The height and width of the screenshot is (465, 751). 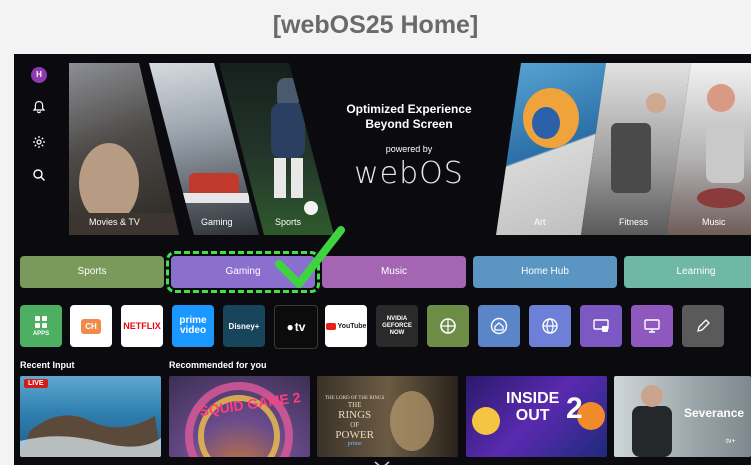 I want to click on app-home-hub, so click(x=499, y=326).